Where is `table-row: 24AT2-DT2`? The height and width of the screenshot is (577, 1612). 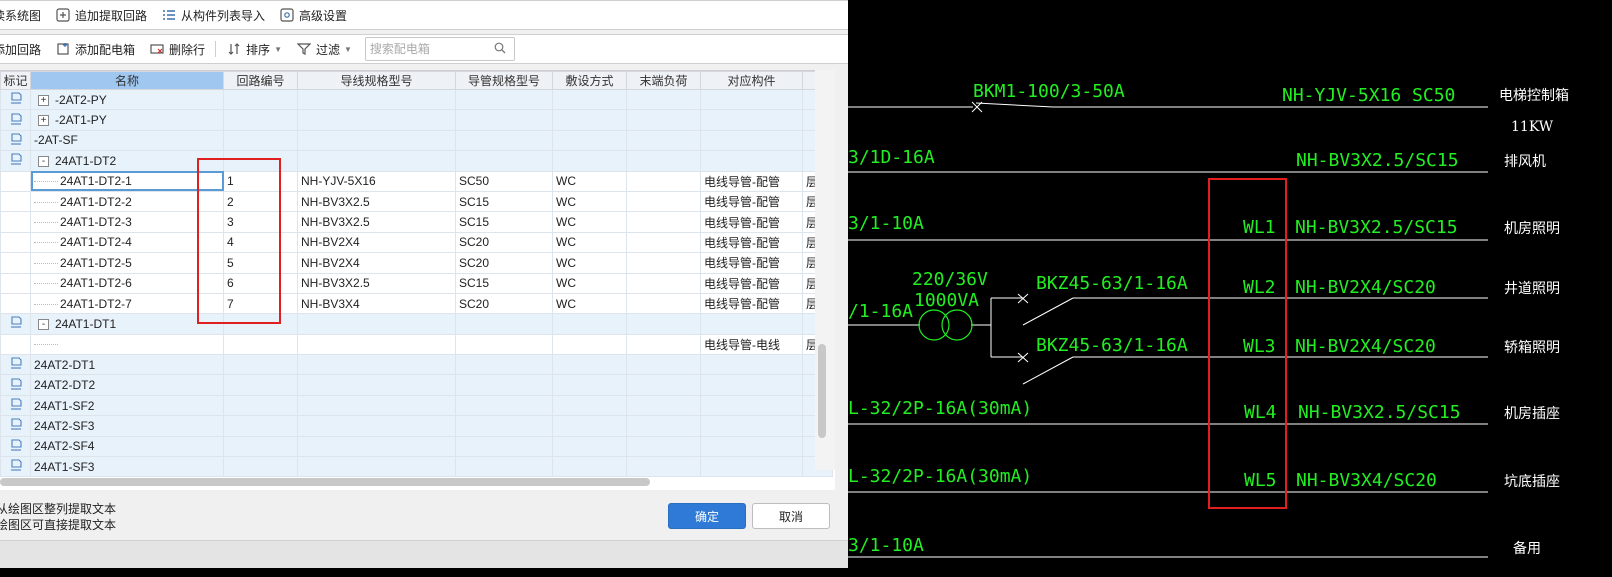 table-row: 24AT2-DT2 is located at coordinates (416, 385).